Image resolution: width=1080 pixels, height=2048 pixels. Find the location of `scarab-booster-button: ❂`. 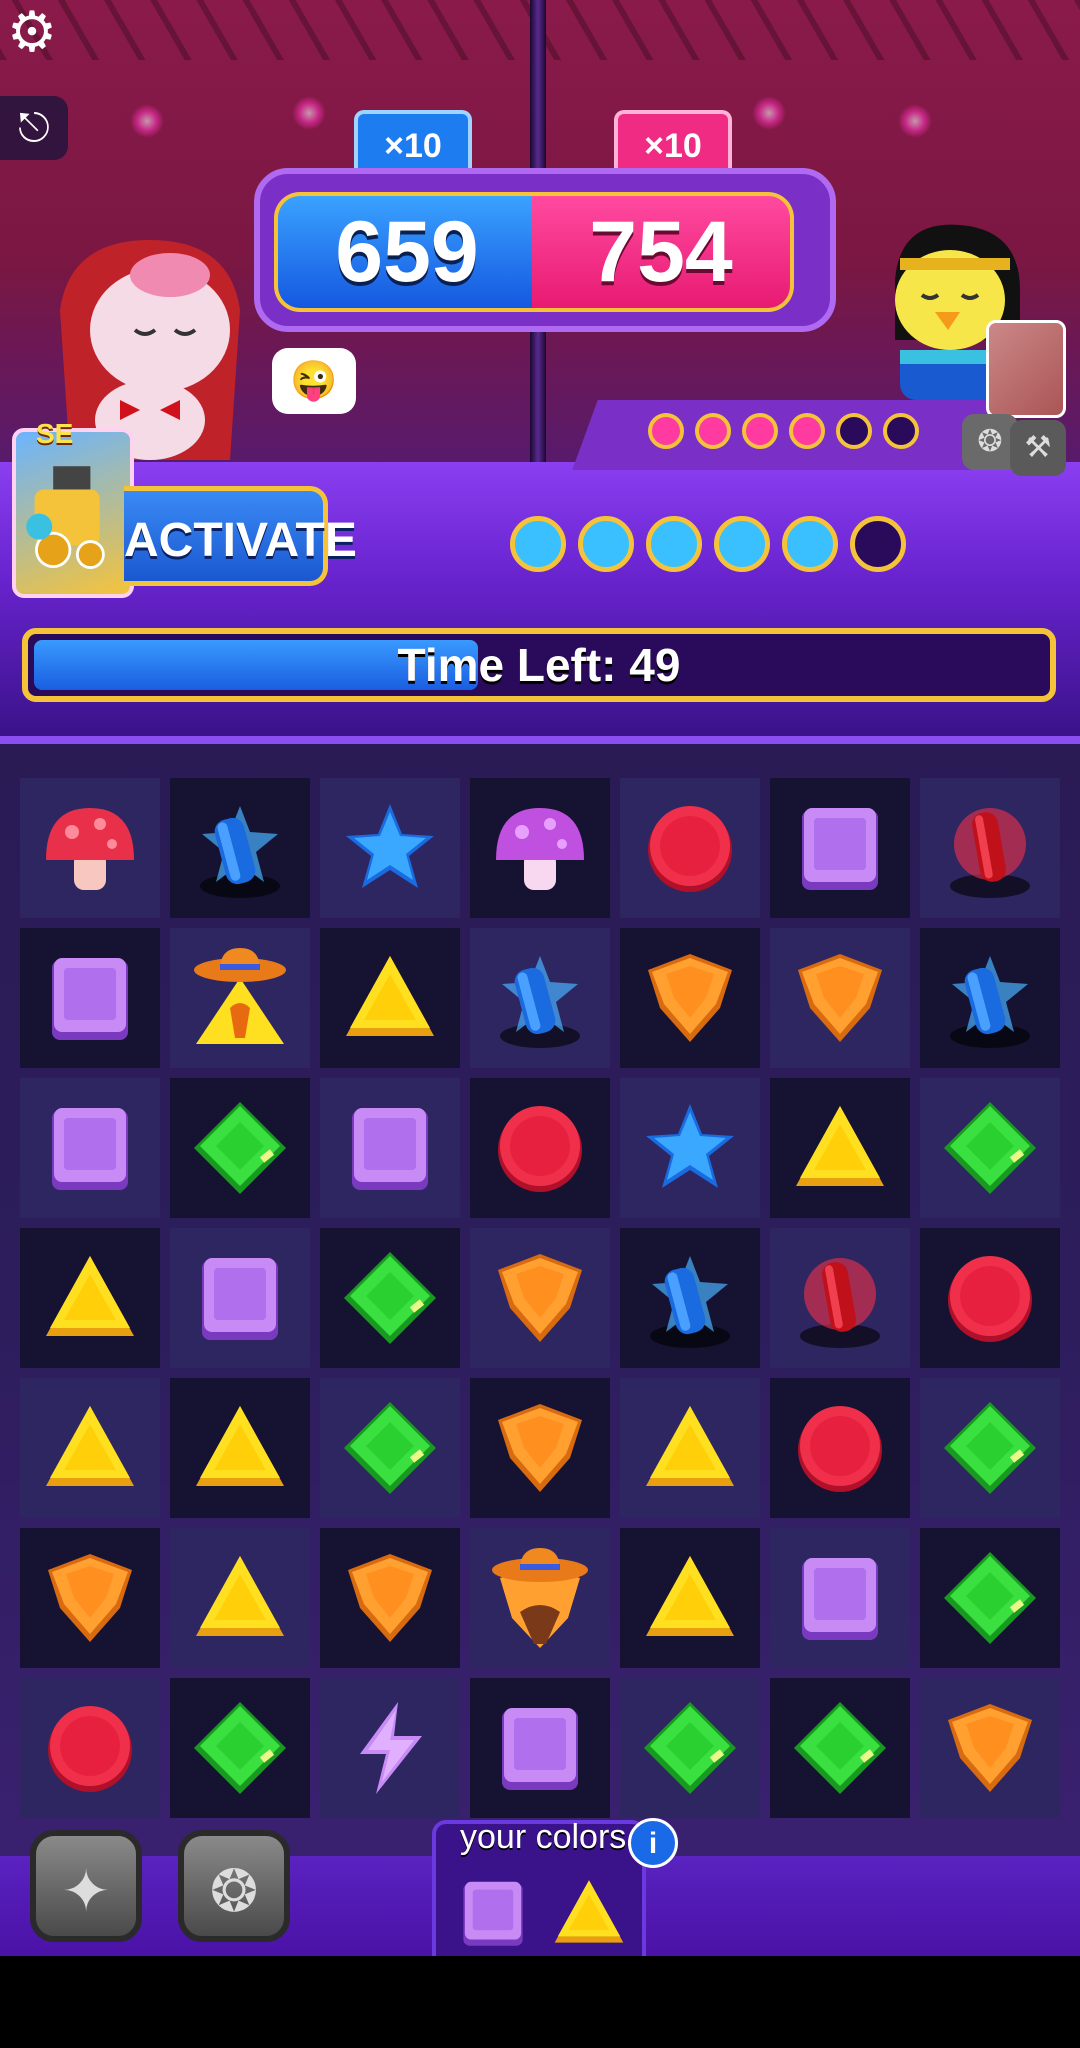

scarab-booster-button: ❂ is located at coordinates (234, 1886).